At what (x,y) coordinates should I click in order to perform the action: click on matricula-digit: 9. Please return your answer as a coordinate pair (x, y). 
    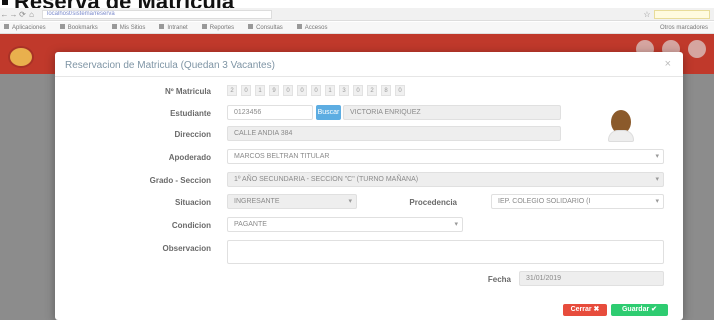
    Looking at the image, I should click on (274, 90).